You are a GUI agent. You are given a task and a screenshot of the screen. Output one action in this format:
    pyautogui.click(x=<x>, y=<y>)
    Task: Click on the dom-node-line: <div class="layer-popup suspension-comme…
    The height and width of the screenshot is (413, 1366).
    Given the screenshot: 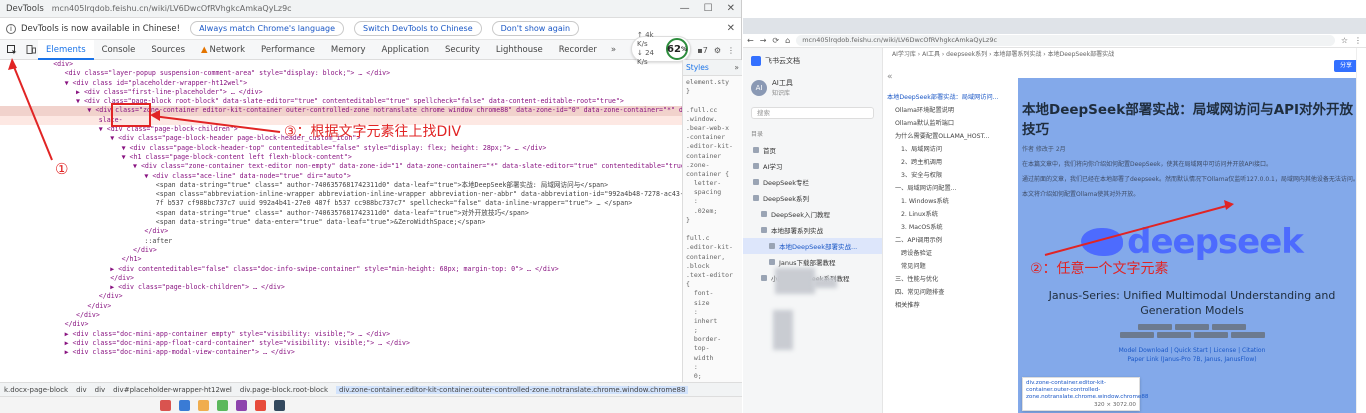 What is the action you would take?
    pyautogui.click(x=341, y=73)
    